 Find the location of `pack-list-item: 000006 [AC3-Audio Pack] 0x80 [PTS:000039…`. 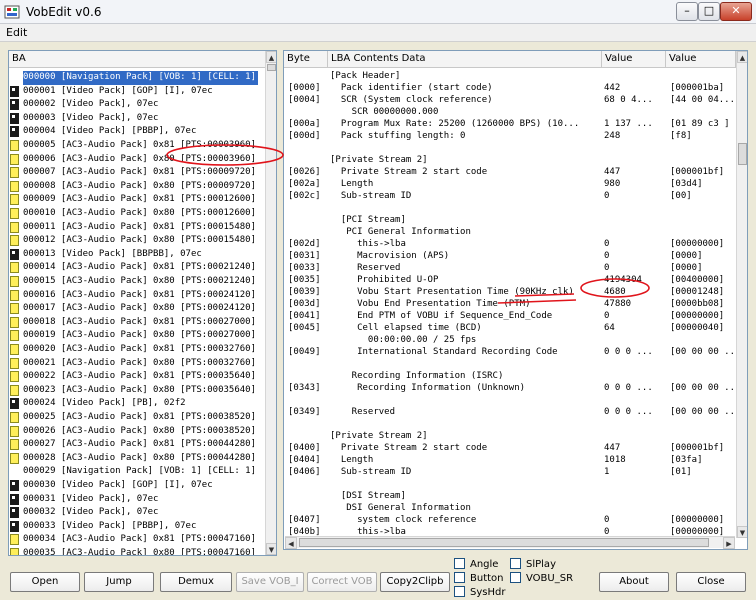

pack-list-item: 000006 [AC3-Audio Pack] 0x80 [PTS:000039… is located at coordinates (138, 160).